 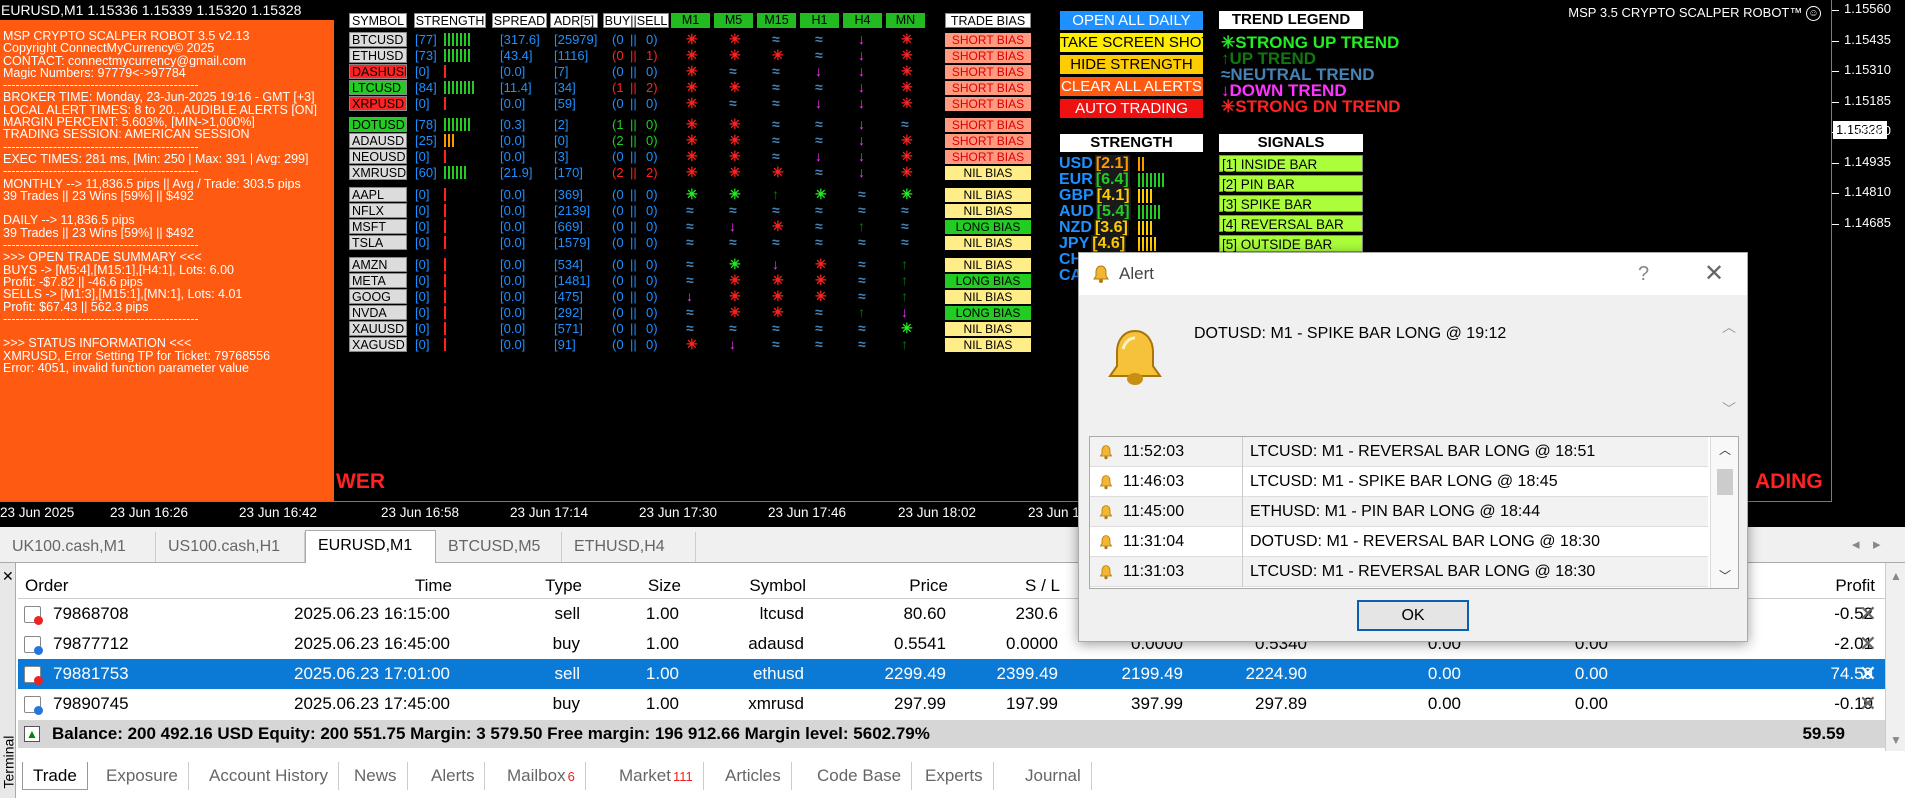 What do you see at coordinates (78, 547) in the screenshot?
I see `chart-tab: UK100.cash,M1` at bounding box center [78, 547].